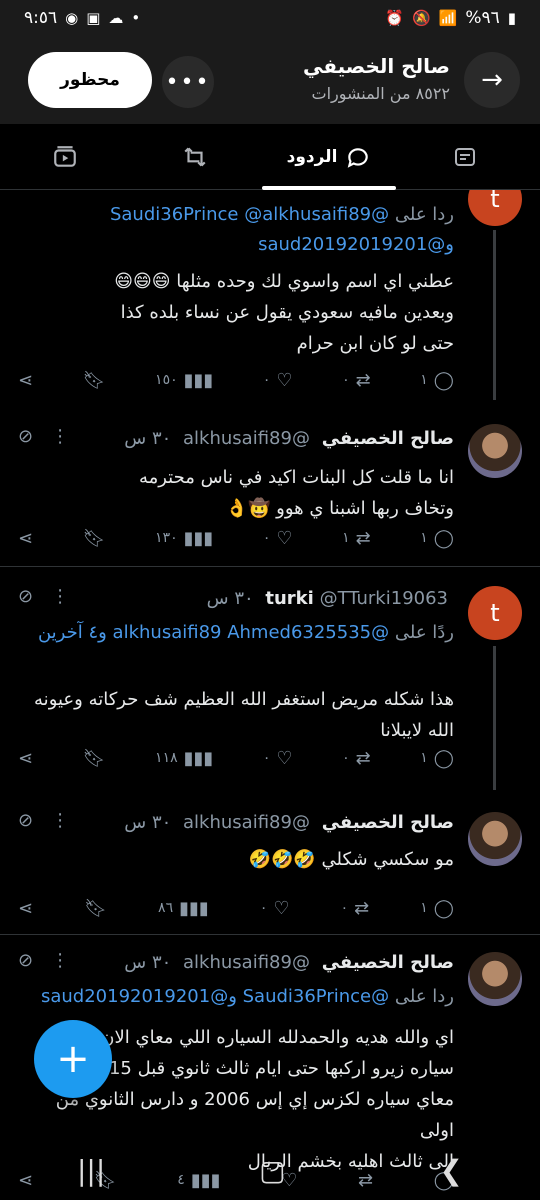  What do you see at coordinates (421, 18) in the screenshot?
I see `mute-icon: 🔕` at bounding box center [421, 18].